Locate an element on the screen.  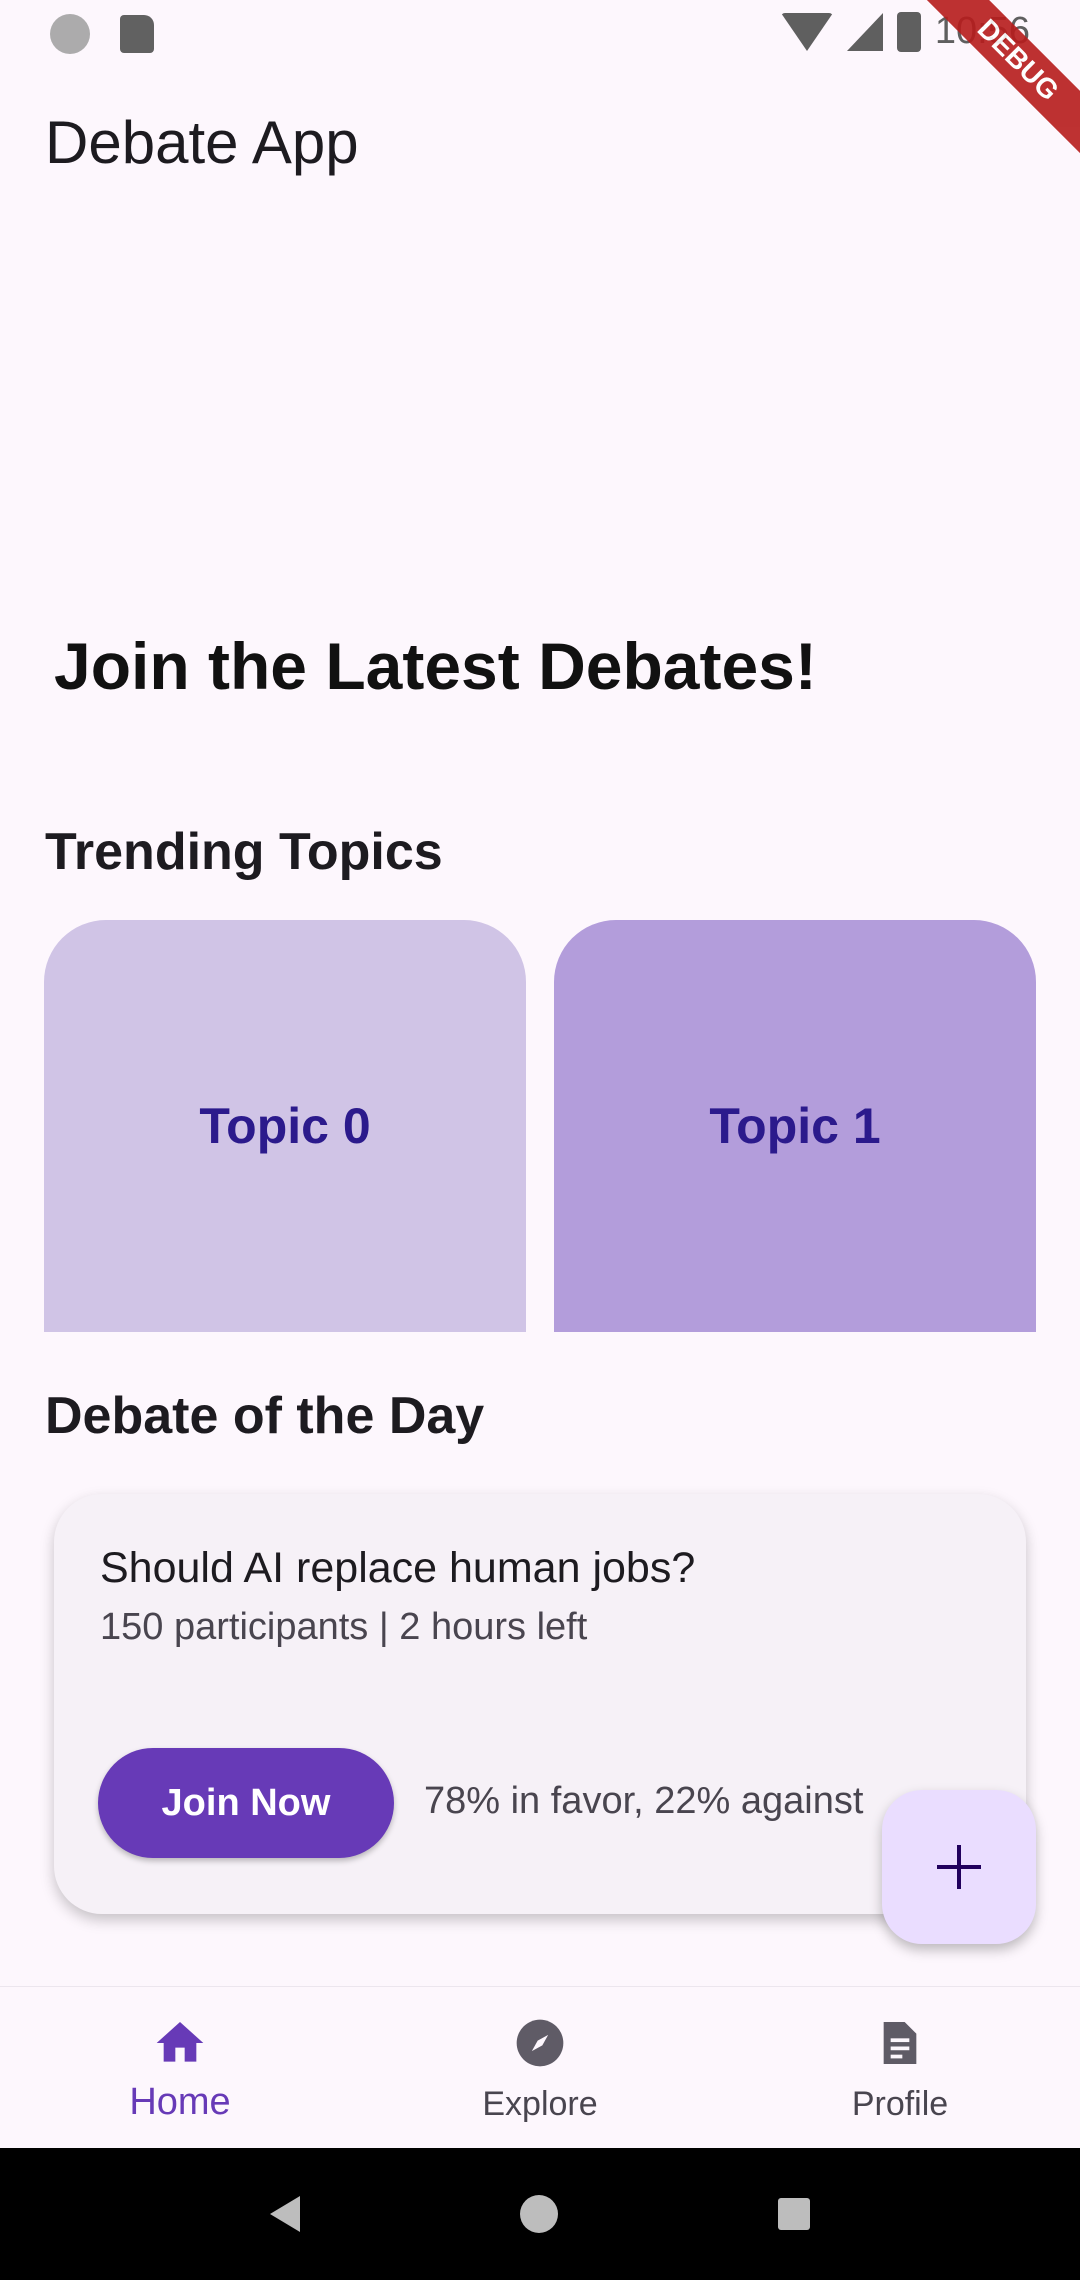
nav-label: Profile is located at coordinates (900, 2104).